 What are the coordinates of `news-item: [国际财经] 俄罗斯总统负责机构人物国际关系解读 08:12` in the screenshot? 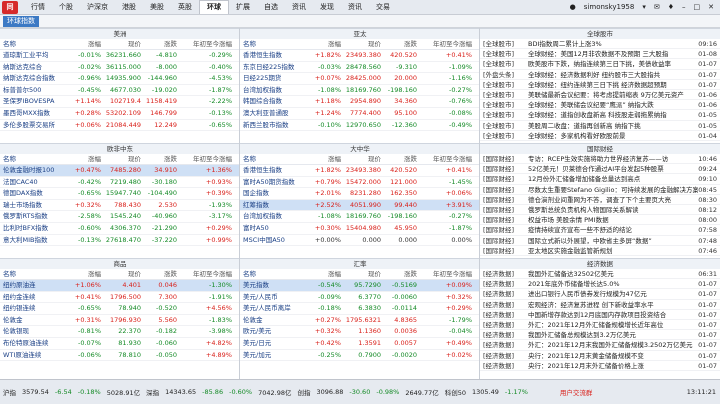 It's located at (600, 210).